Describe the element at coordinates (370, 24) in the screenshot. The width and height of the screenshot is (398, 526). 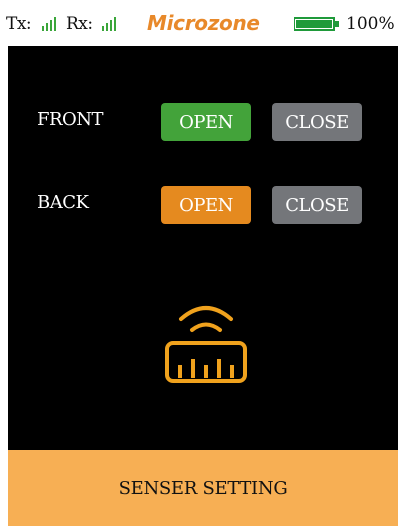
I see `battery-percent: 100%` at that location.